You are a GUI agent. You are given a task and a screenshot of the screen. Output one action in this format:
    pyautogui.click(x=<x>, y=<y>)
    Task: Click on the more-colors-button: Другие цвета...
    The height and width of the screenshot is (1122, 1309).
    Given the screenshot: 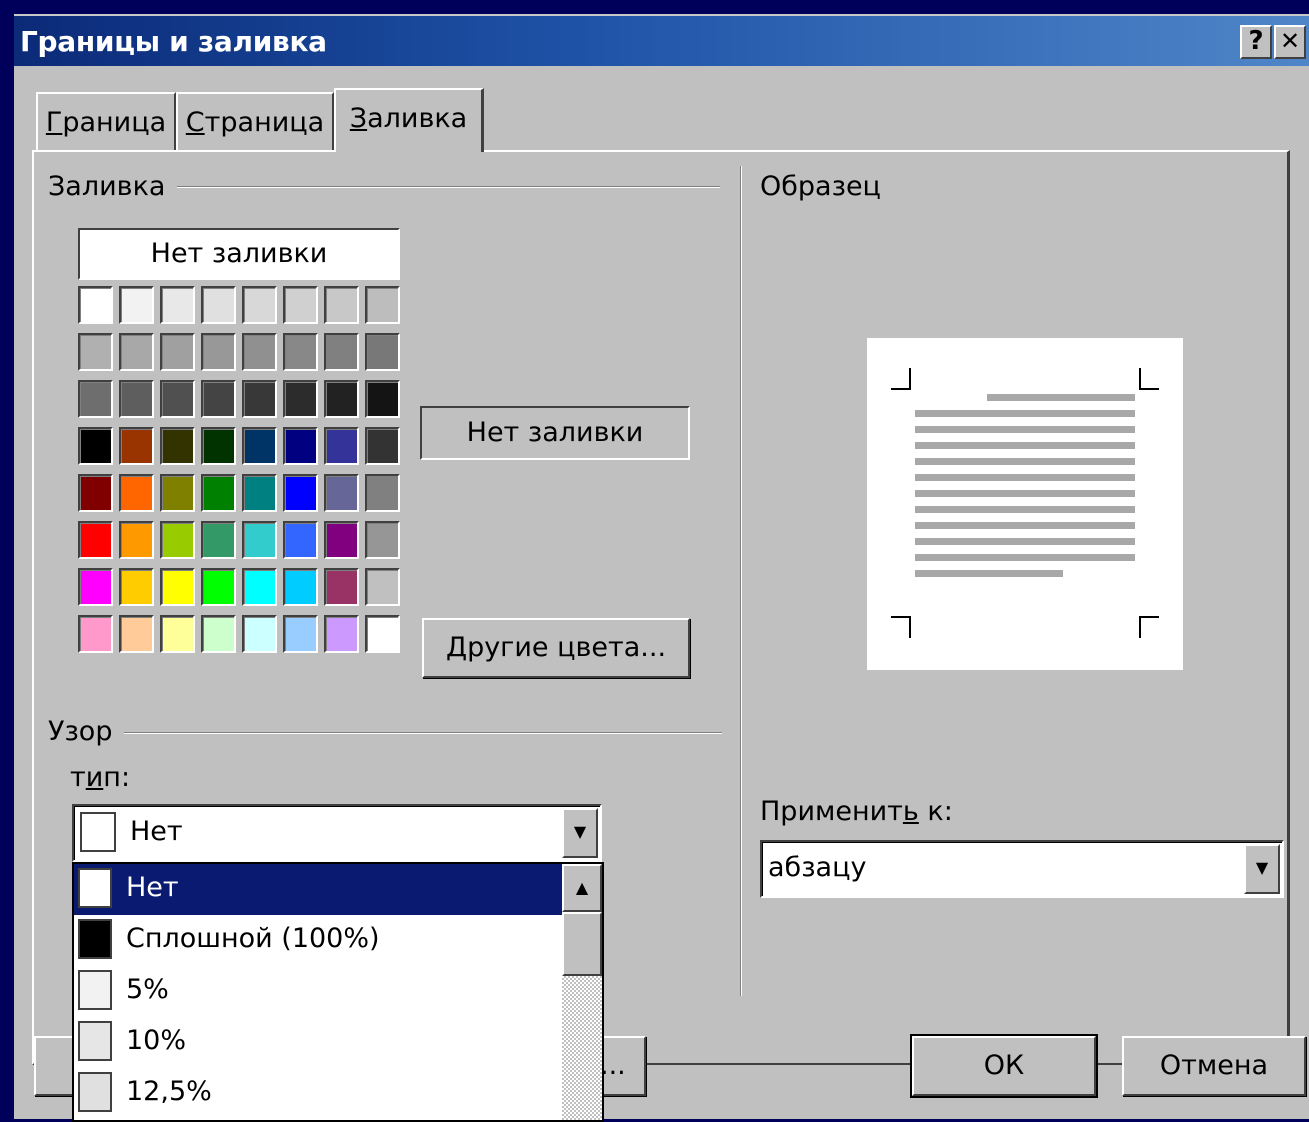 What is the action you would take?
    pyautogui.click(x=556, y=648)
    